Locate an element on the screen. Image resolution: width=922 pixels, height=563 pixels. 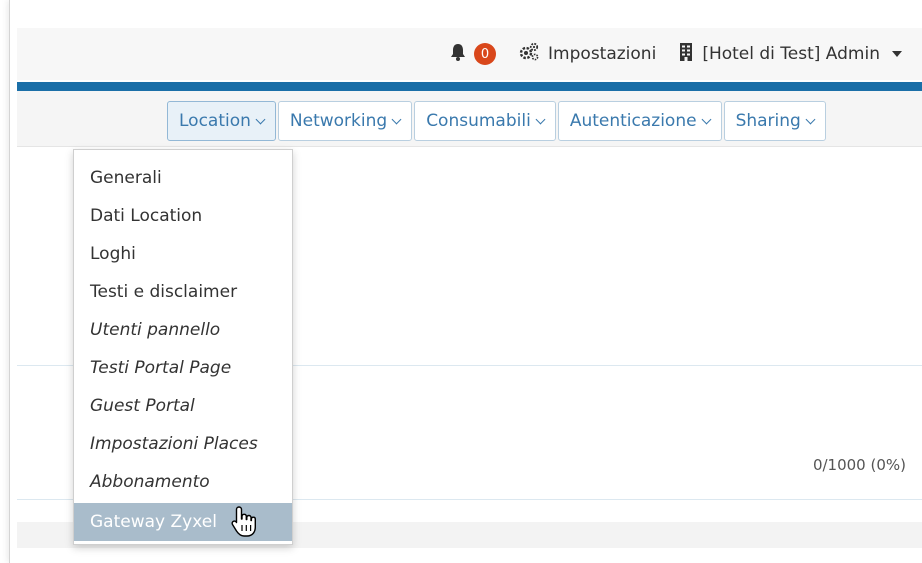
tab-sharing: Sharing is located at coordinates (774, 121).